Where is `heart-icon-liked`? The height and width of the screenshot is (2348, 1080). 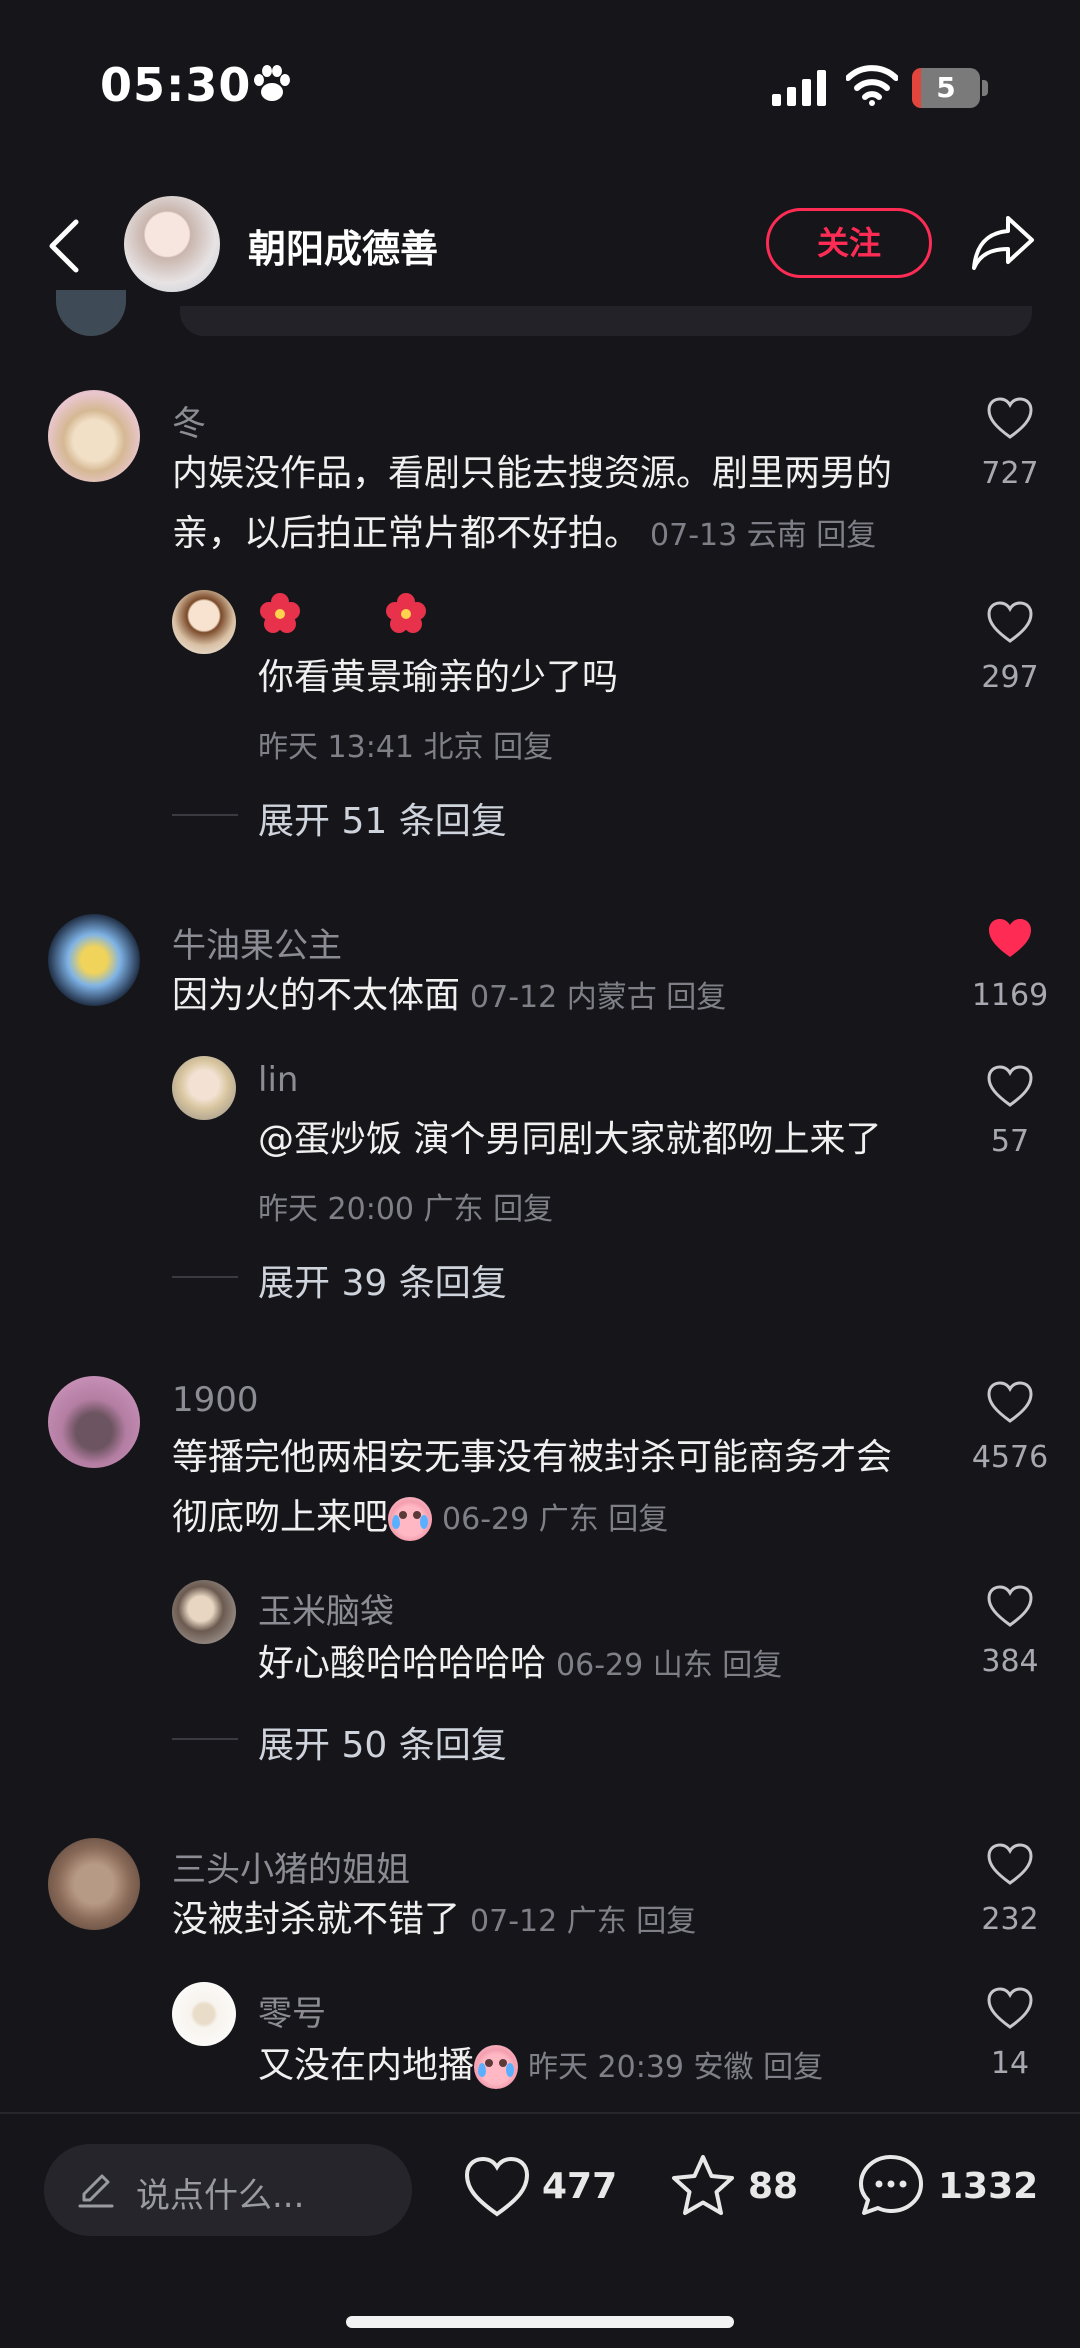
heart-icon-liked is located at coordinates (1010, 938).